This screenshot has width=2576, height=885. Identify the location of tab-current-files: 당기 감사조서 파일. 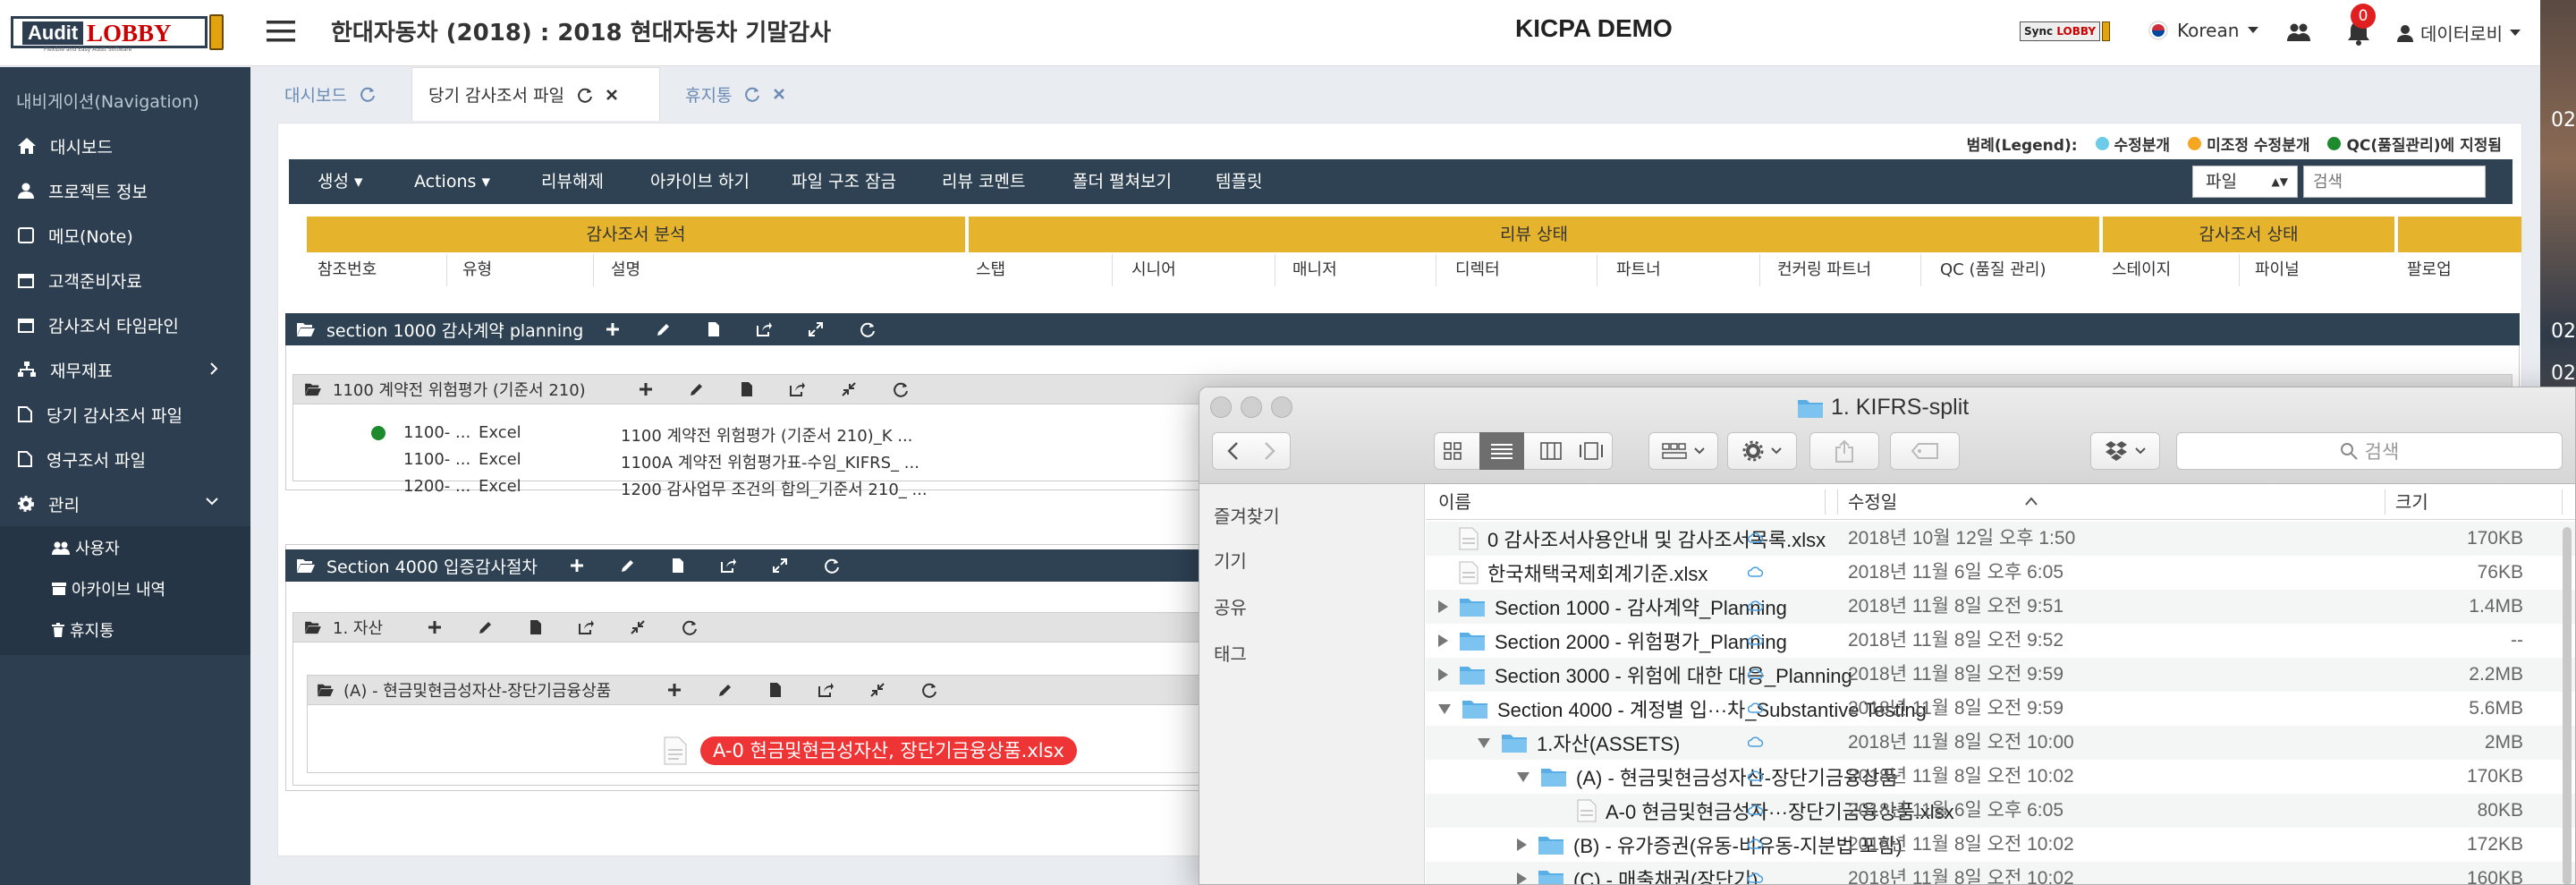
(535, 94).